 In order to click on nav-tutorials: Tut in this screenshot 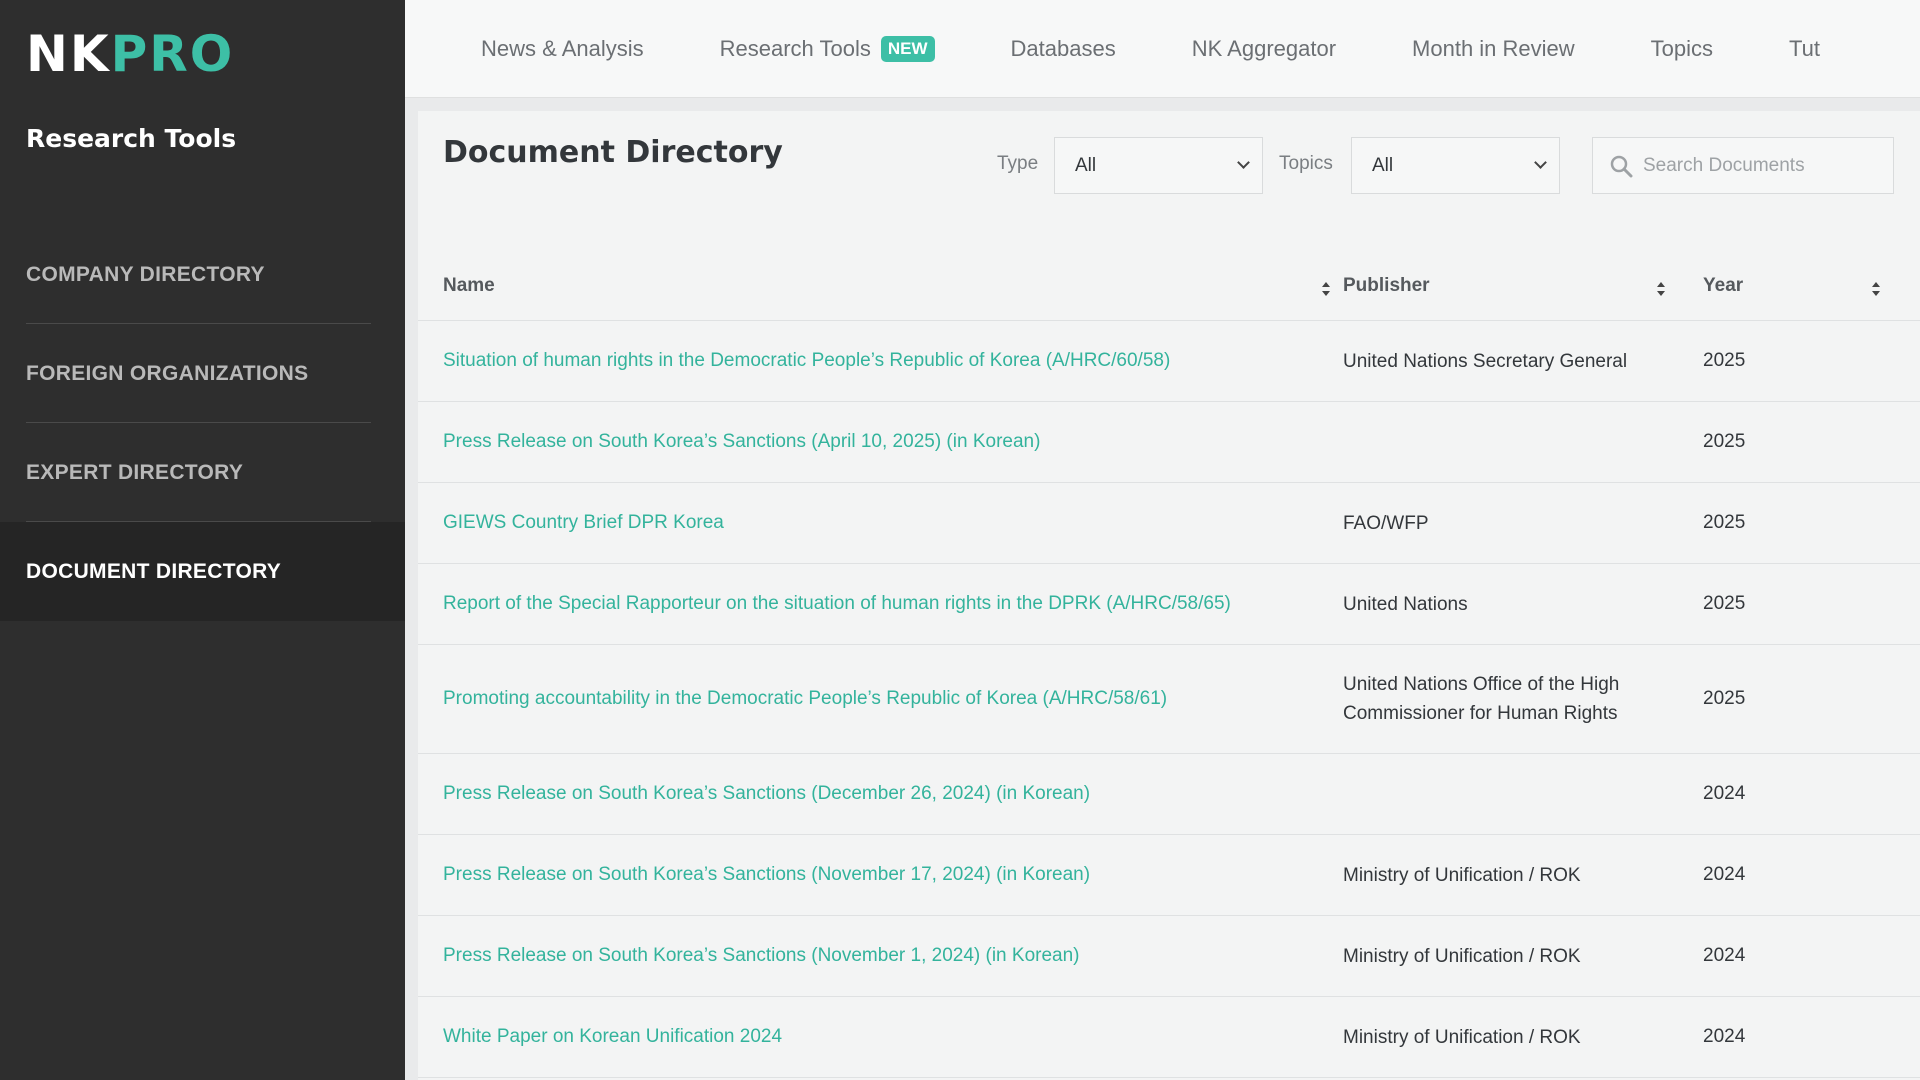, I will do `click(1804, 49)`.